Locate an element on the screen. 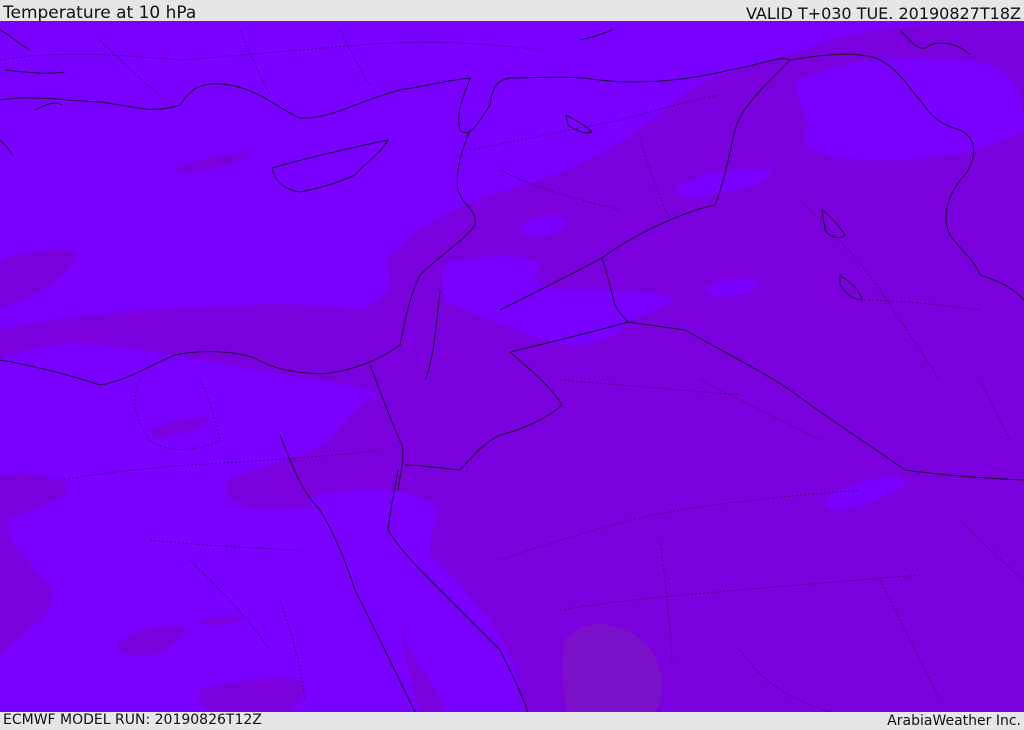  credit-label: ArabiaWeather Inc. is located at coordinates (954, 721).